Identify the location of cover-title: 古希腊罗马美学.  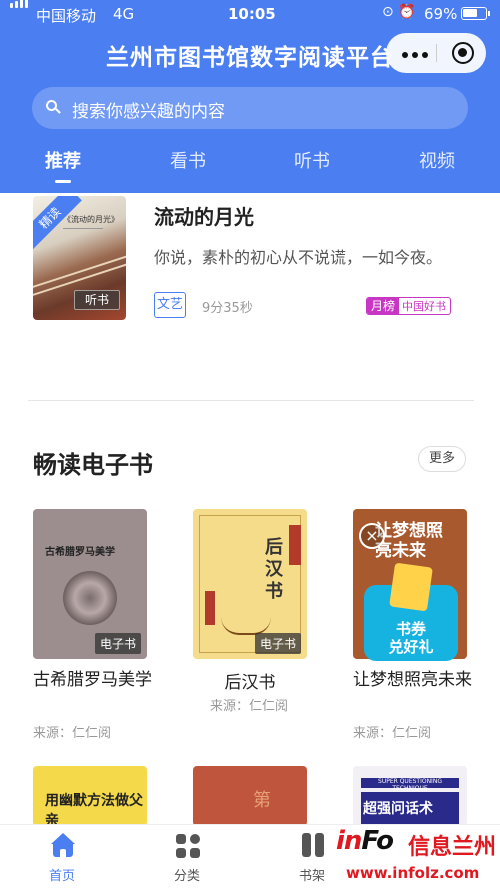
(80, 552).